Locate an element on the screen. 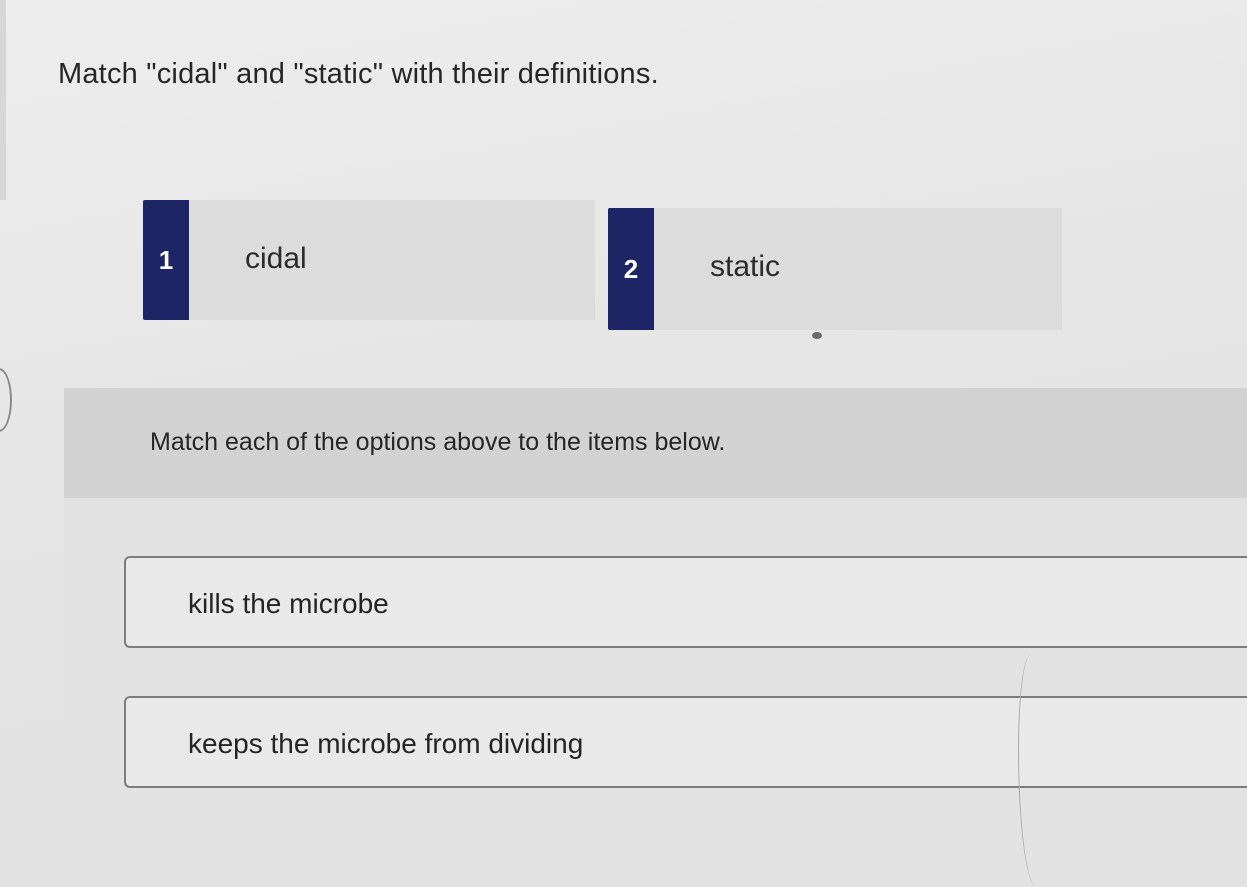 Image resolution: width=1247 pixels, height=887 pixels. target-label: kills the microbe is located at coordinates (288, 603).